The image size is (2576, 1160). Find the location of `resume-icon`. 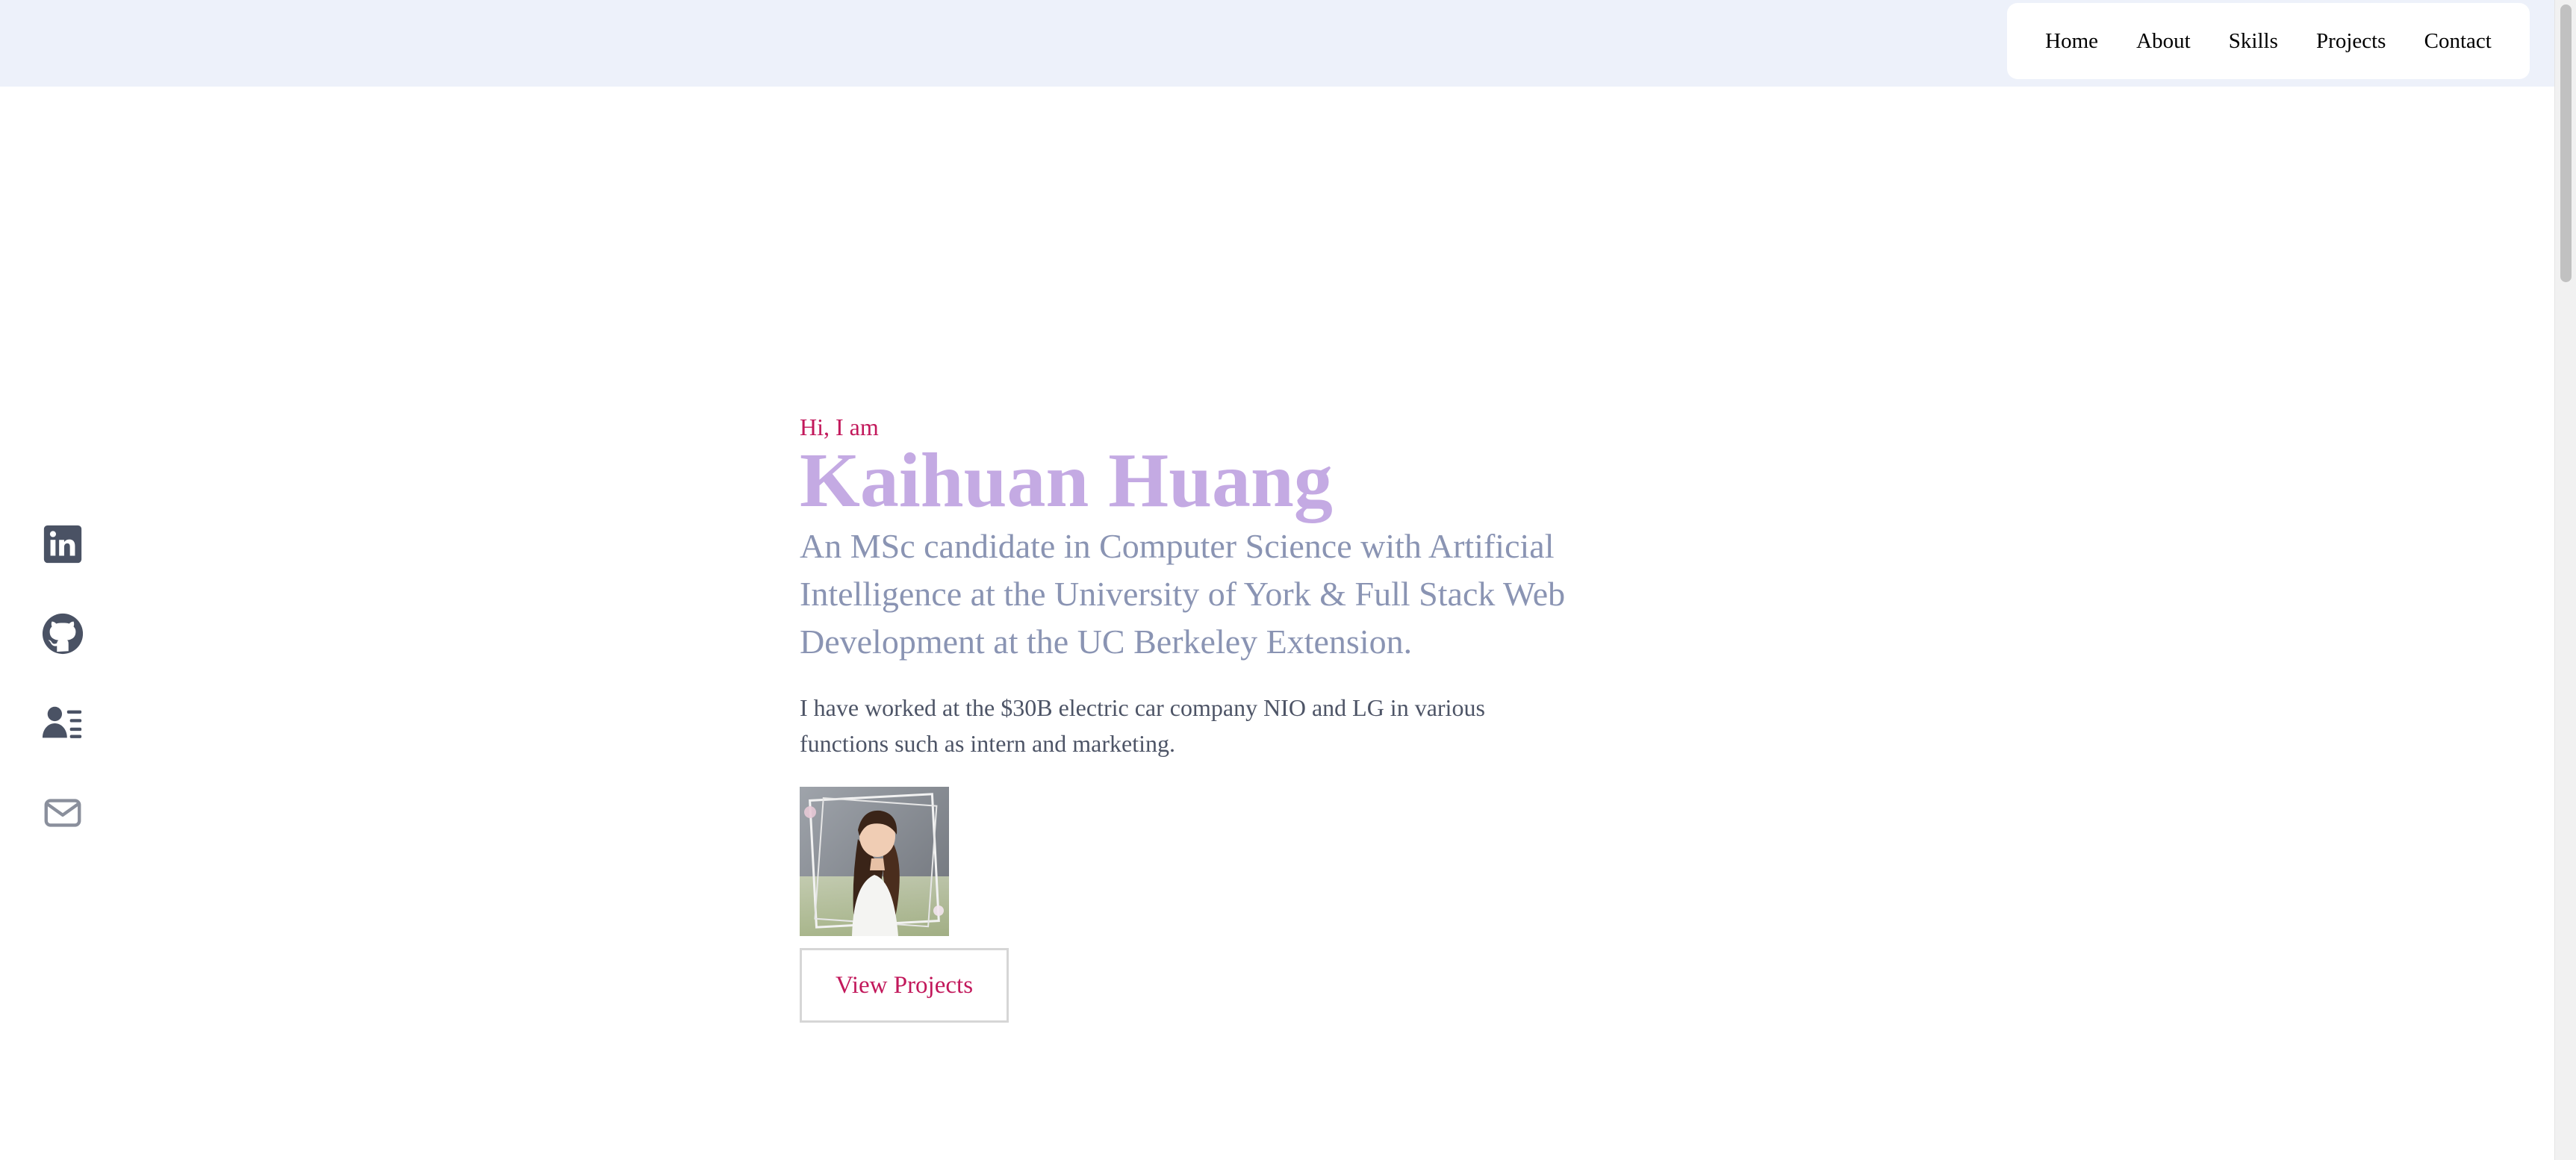

resume-icon is located at coordinates (62, 723).